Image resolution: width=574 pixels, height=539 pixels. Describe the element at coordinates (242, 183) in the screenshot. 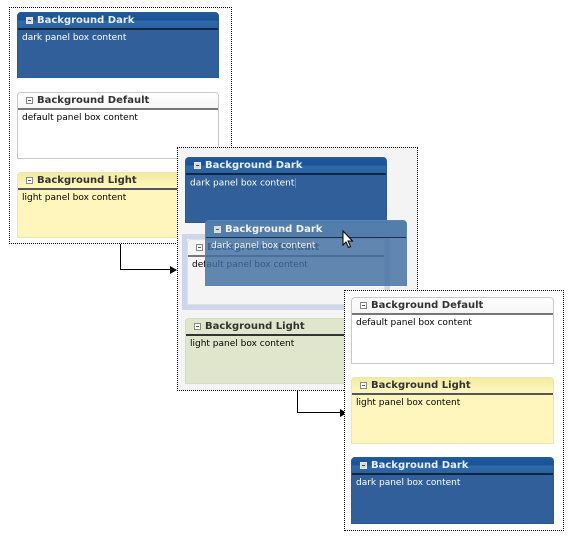

I see `content-text: dark panel box content` at that location.